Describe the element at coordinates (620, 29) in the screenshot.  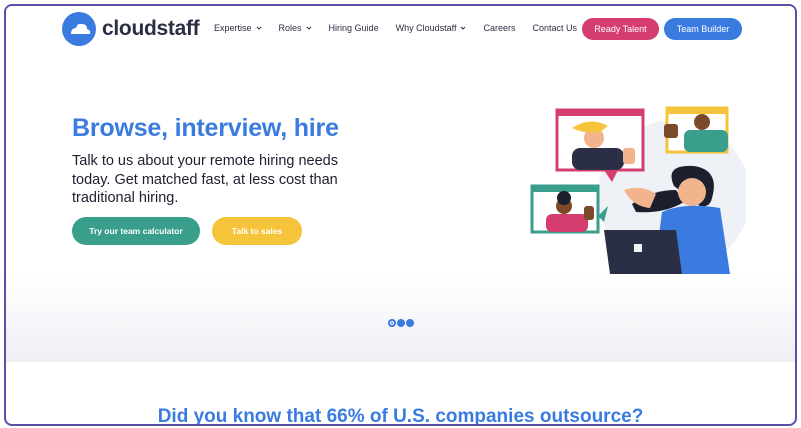
I see `ready-talent-button: Ready Talent` at that location.